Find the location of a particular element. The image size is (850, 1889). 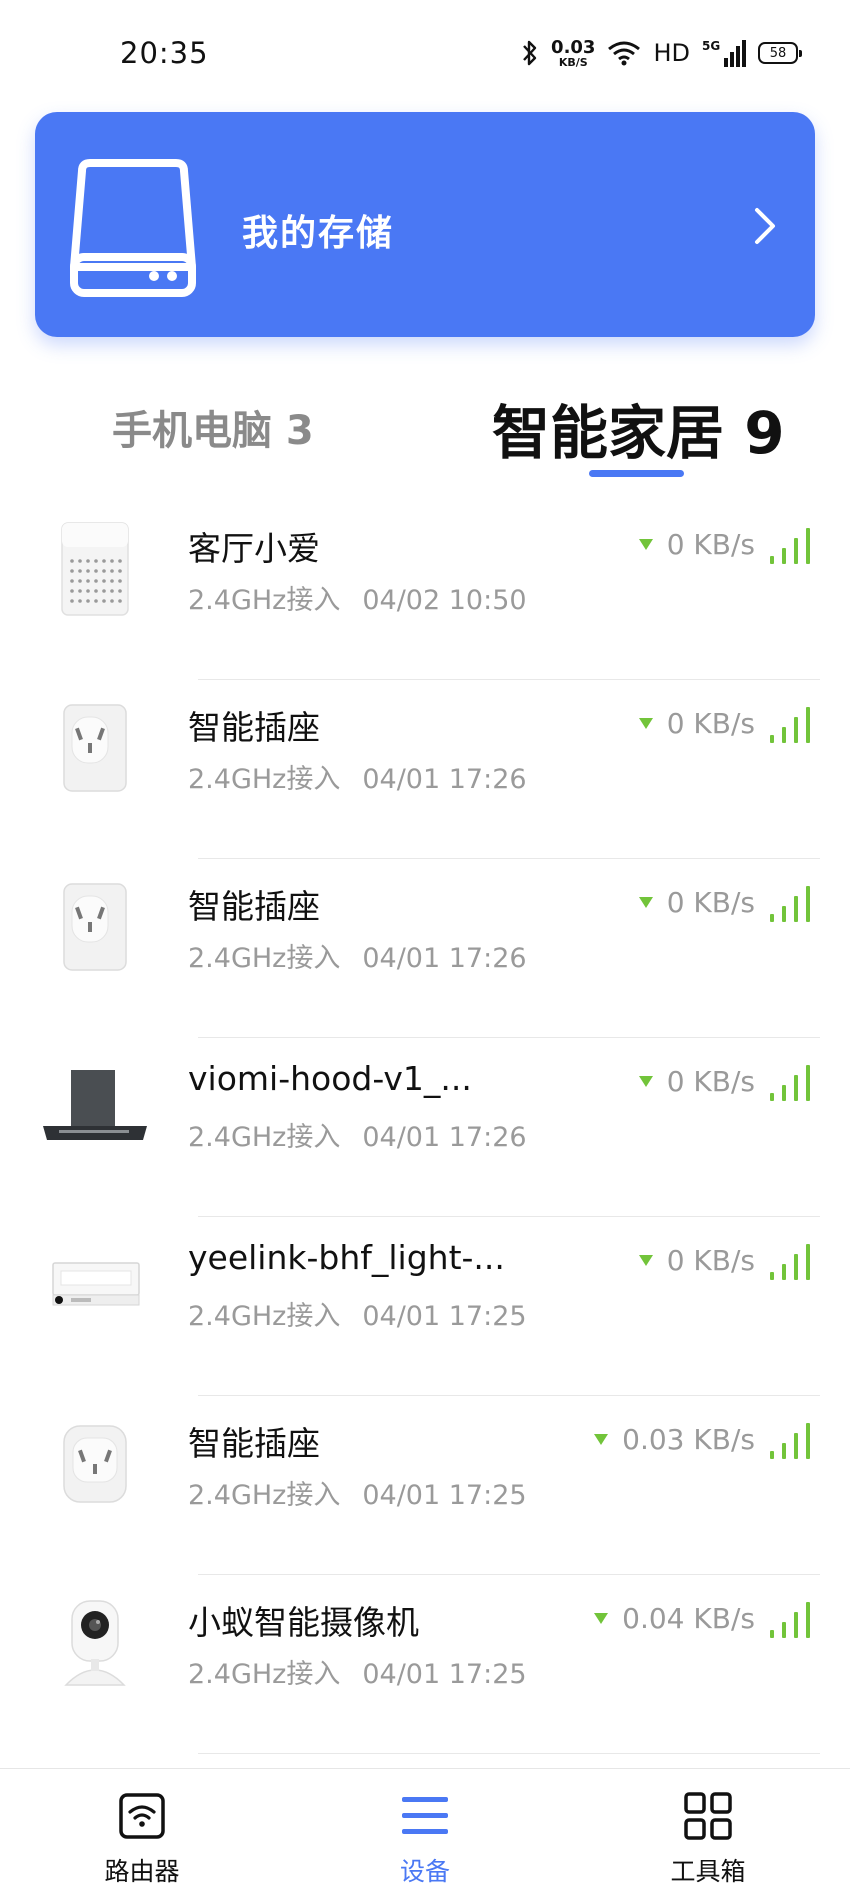

status-bar: 20:35 0.03 KB/S HD 5G 58 is located at coordinates (425, 53).